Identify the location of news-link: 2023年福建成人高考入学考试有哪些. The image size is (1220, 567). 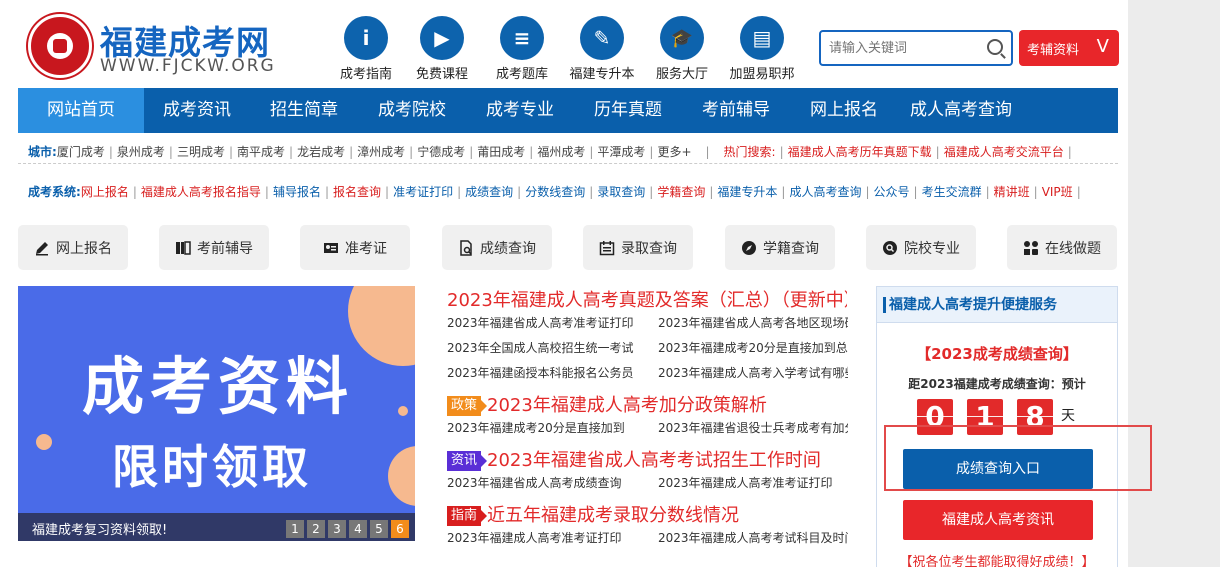
(753, 372).